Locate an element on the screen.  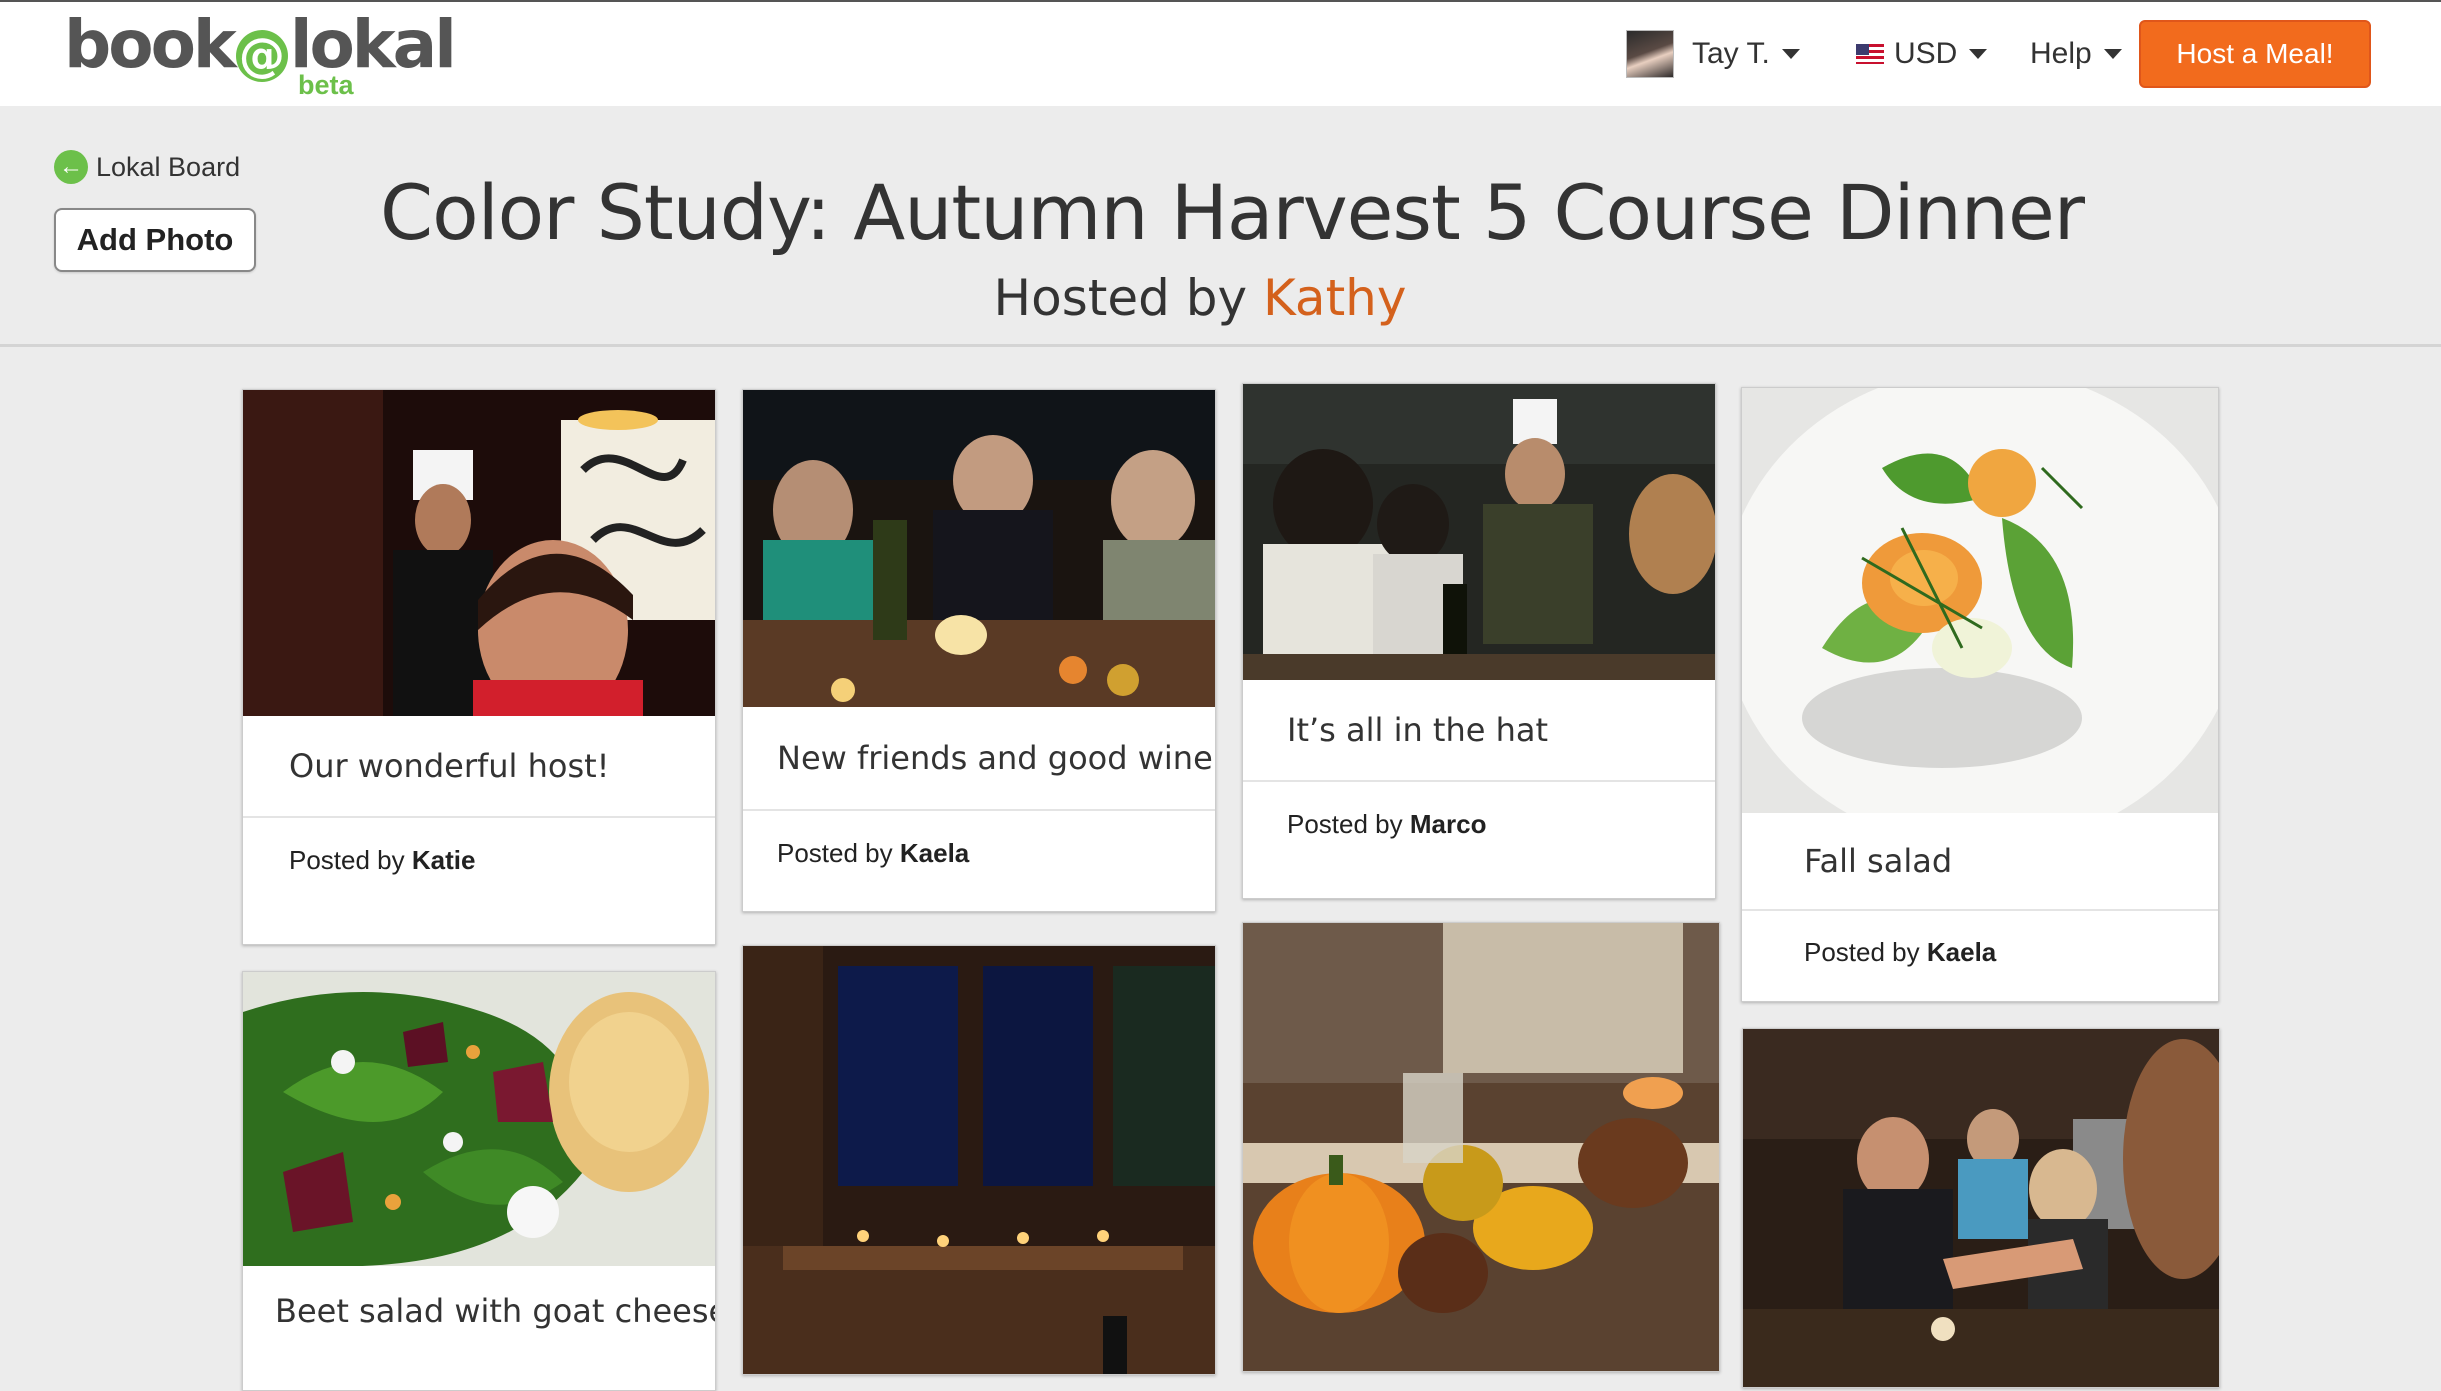
post-caption: New friends and good wine is located at coordinates (995, 758).